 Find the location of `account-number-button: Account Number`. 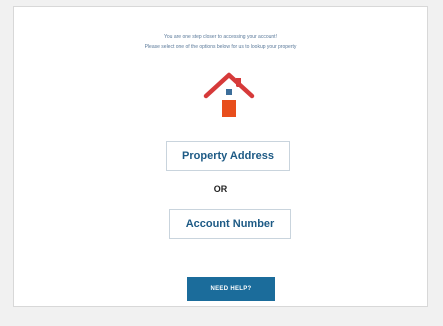

account-number-button: Account Number is located at coordinates (230, 224).